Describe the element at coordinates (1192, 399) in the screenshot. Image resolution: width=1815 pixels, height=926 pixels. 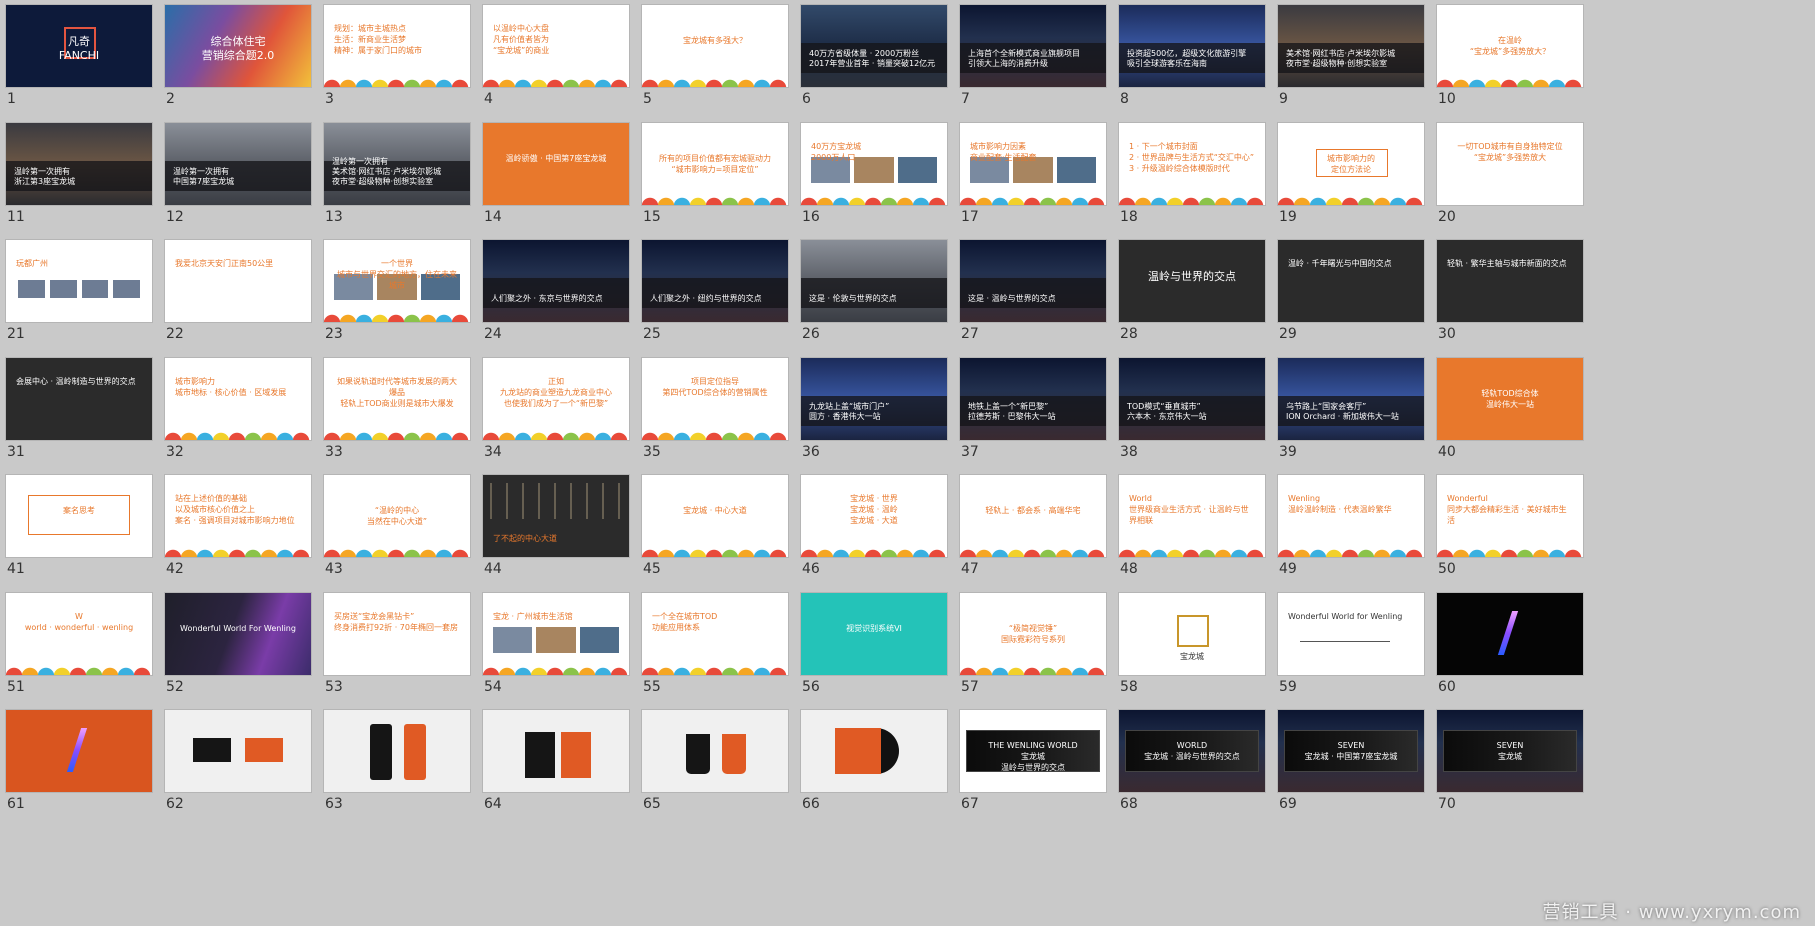
I see `slide-preview: TOD模式“垂直城市” 六本木 · 东京伟大一站` at that location.